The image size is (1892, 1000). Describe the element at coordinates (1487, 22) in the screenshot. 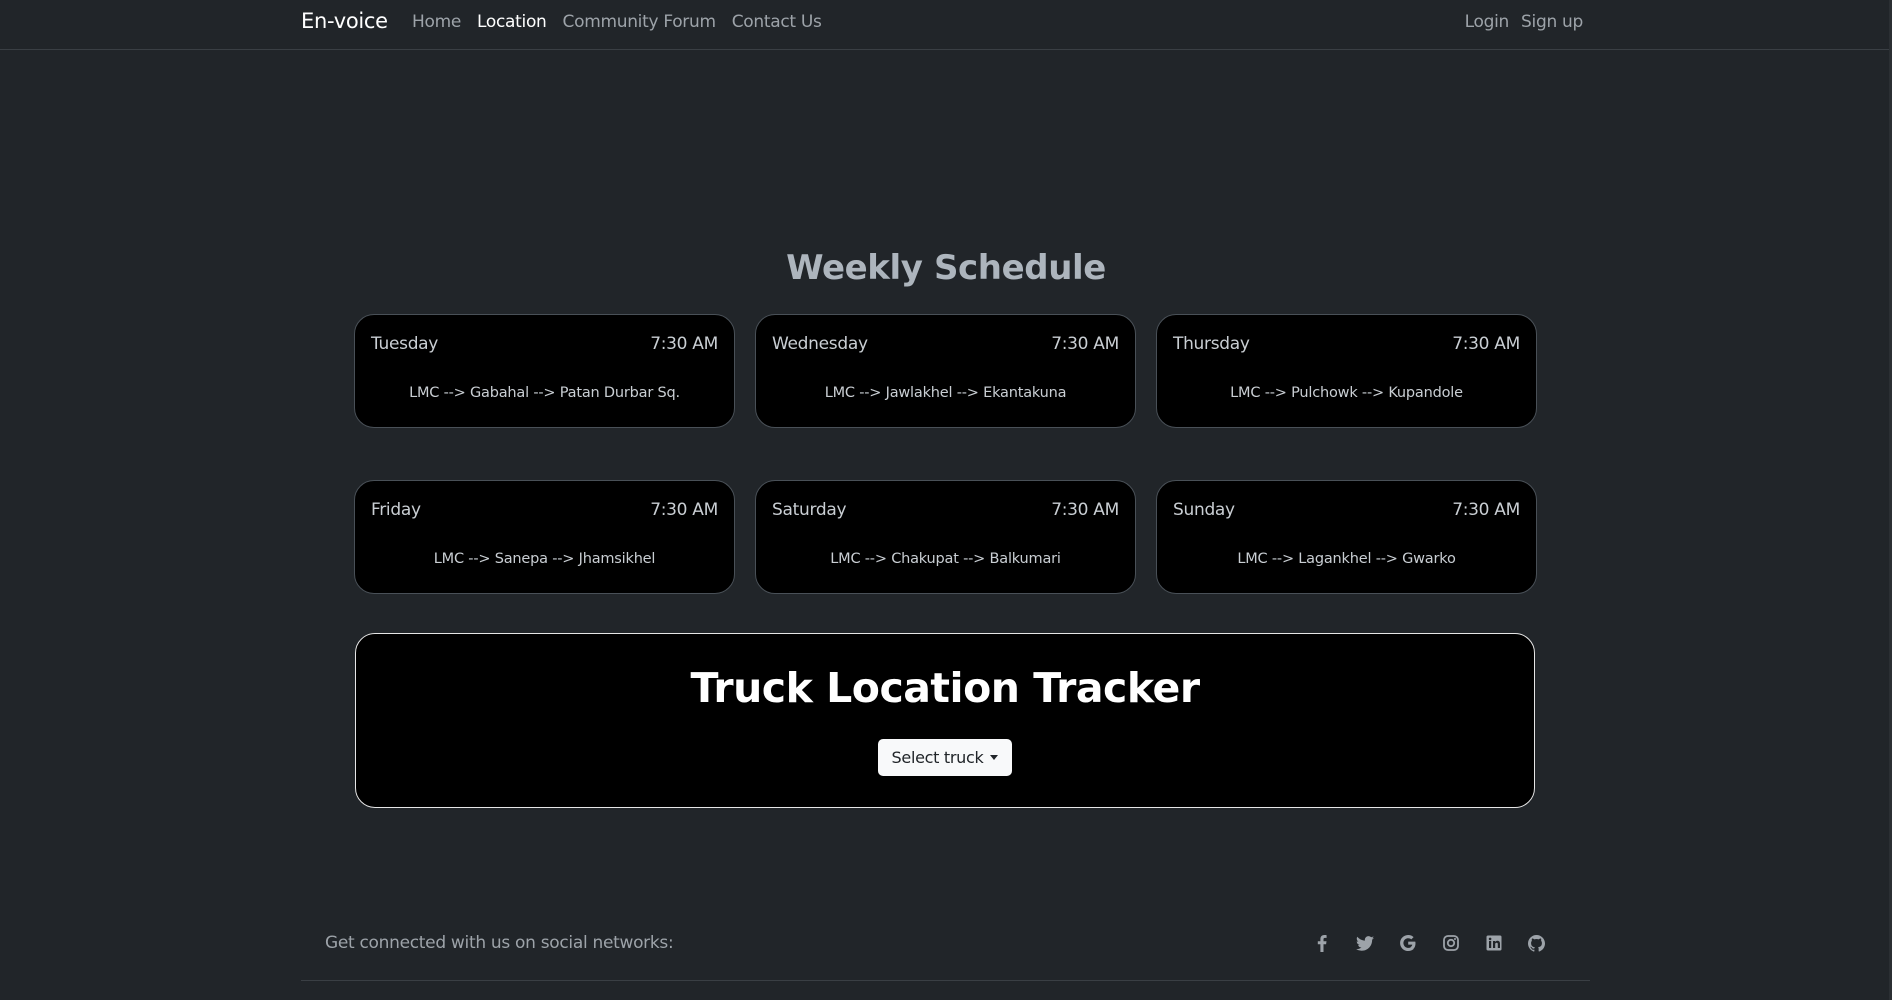

I see `login-link: Login` at that location.